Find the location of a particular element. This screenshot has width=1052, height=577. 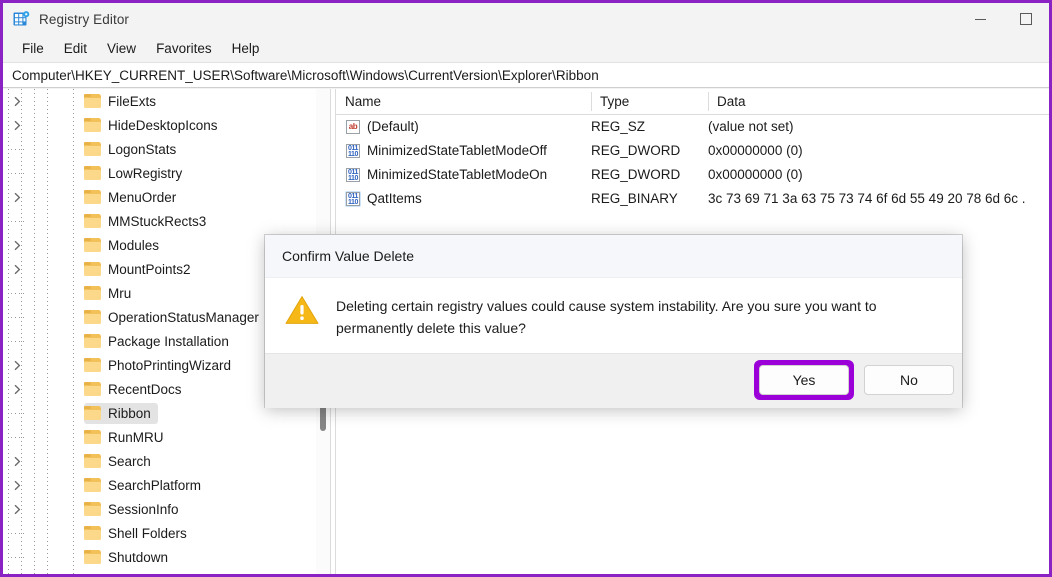

tree-item-body: Shell Folders is located at coordinates (139, 533).